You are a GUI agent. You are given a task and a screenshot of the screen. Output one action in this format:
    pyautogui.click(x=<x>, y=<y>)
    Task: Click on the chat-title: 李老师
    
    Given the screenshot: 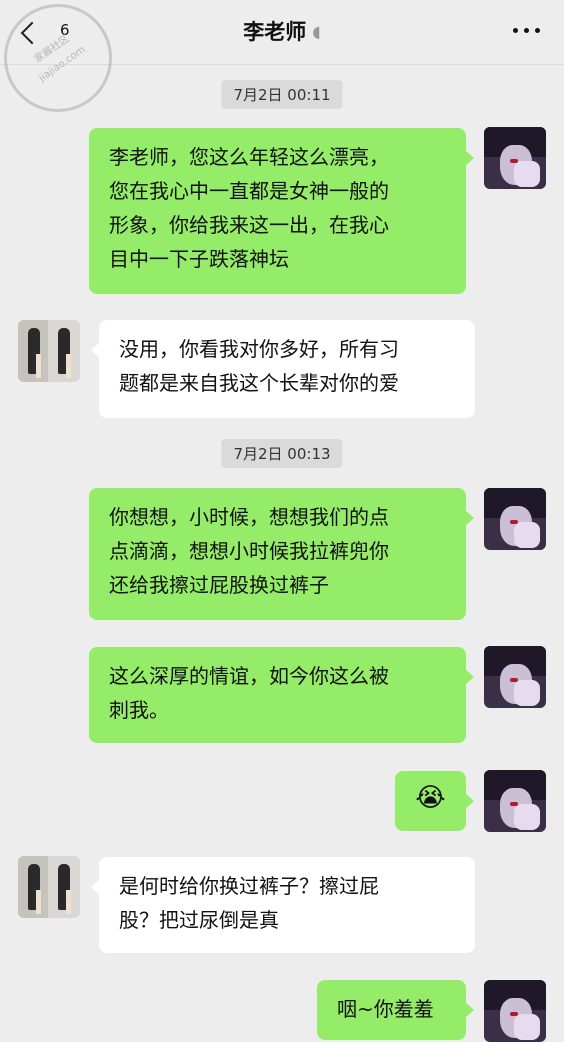 What is the action you would take?
    pyautogui.click(x=275, y=32)
    